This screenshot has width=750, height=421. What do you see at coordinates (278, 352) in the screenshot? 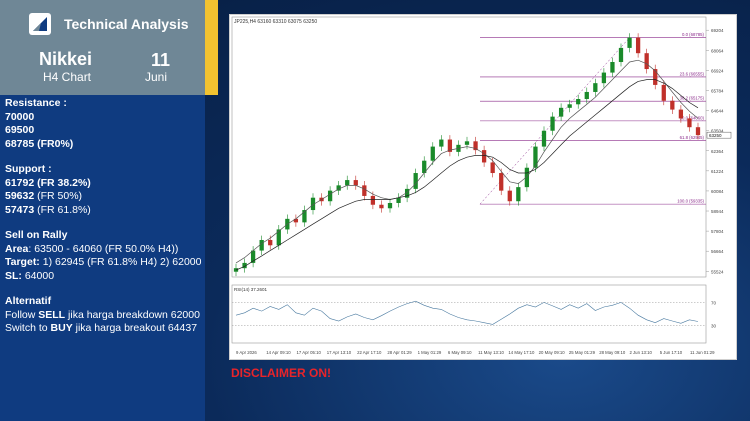
I see `x-tick-label: 14 Apr 09:10` at bounding box center [278, 352].